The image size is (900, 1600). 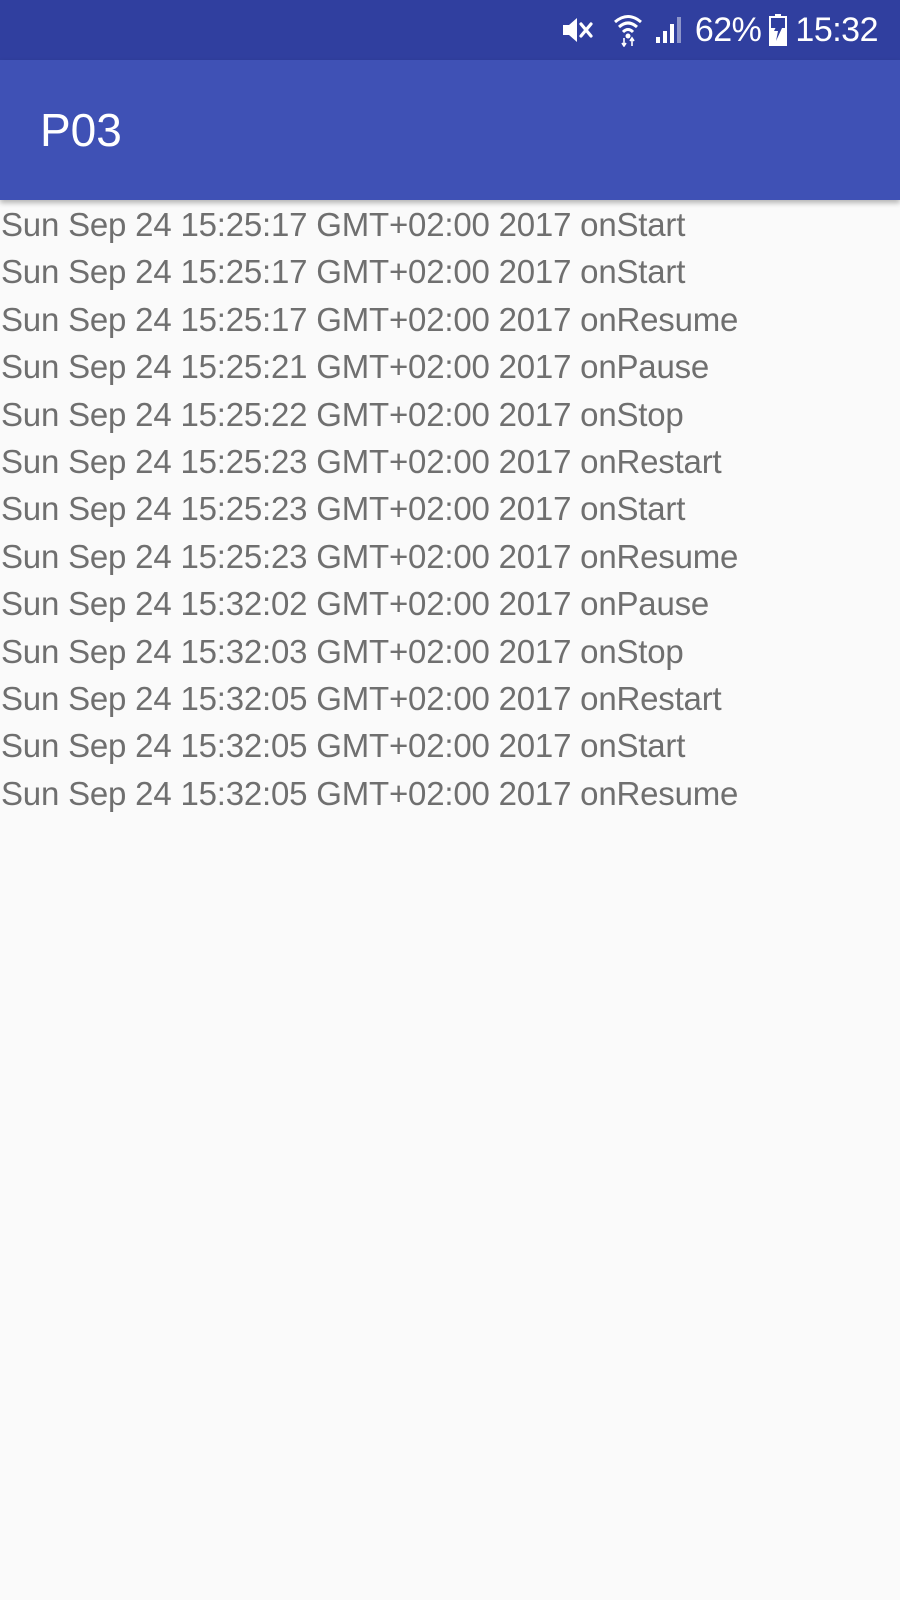 I want to click on app-bar: P03, so click(x=450, y=130).